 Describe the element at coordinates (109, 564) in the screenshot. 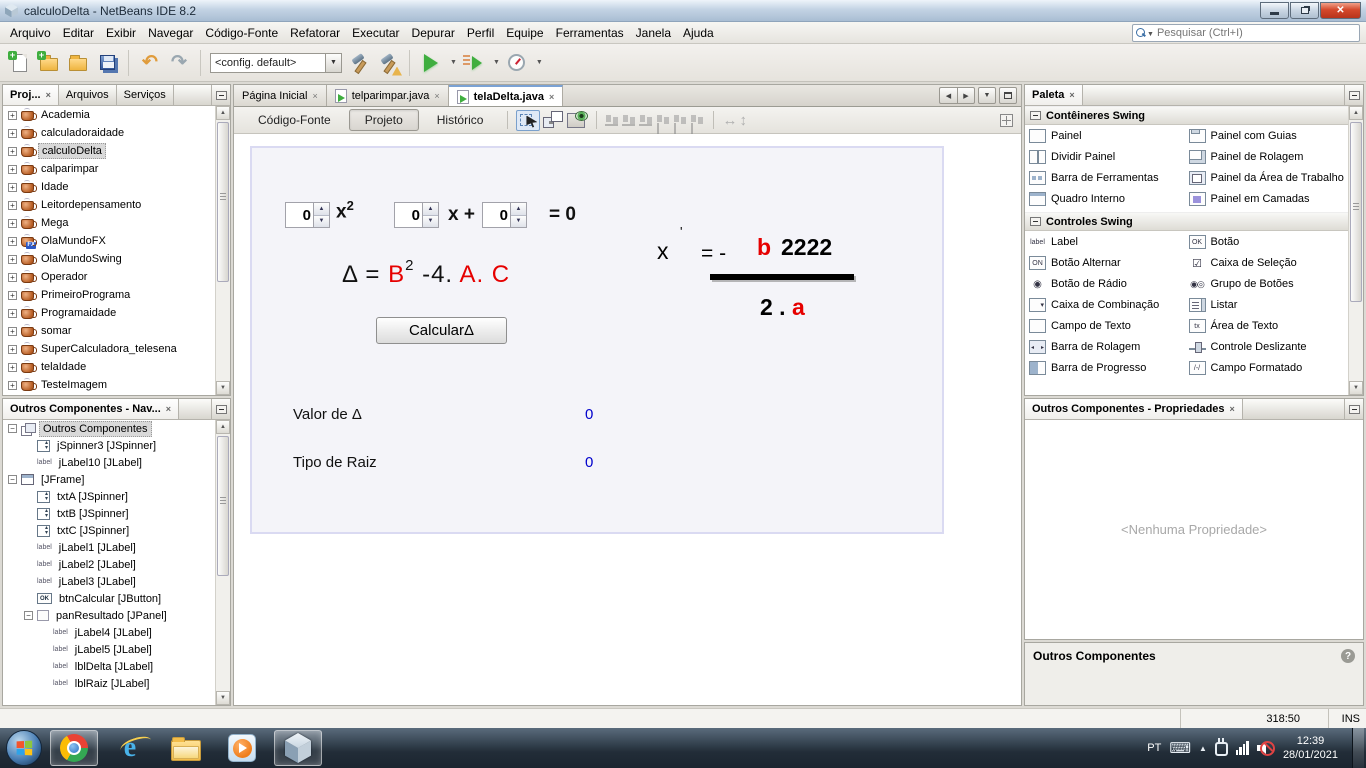

I see `navigator-node: jLabel2 [JLabel]` at that location.